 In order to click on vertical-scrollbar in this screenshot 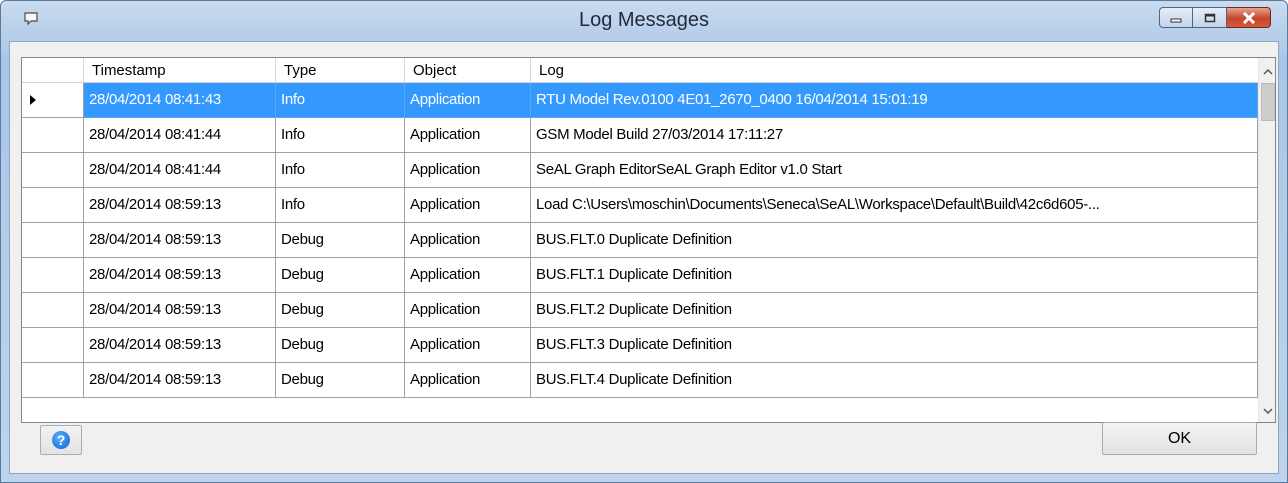, I will do `click(1266, 240)`.